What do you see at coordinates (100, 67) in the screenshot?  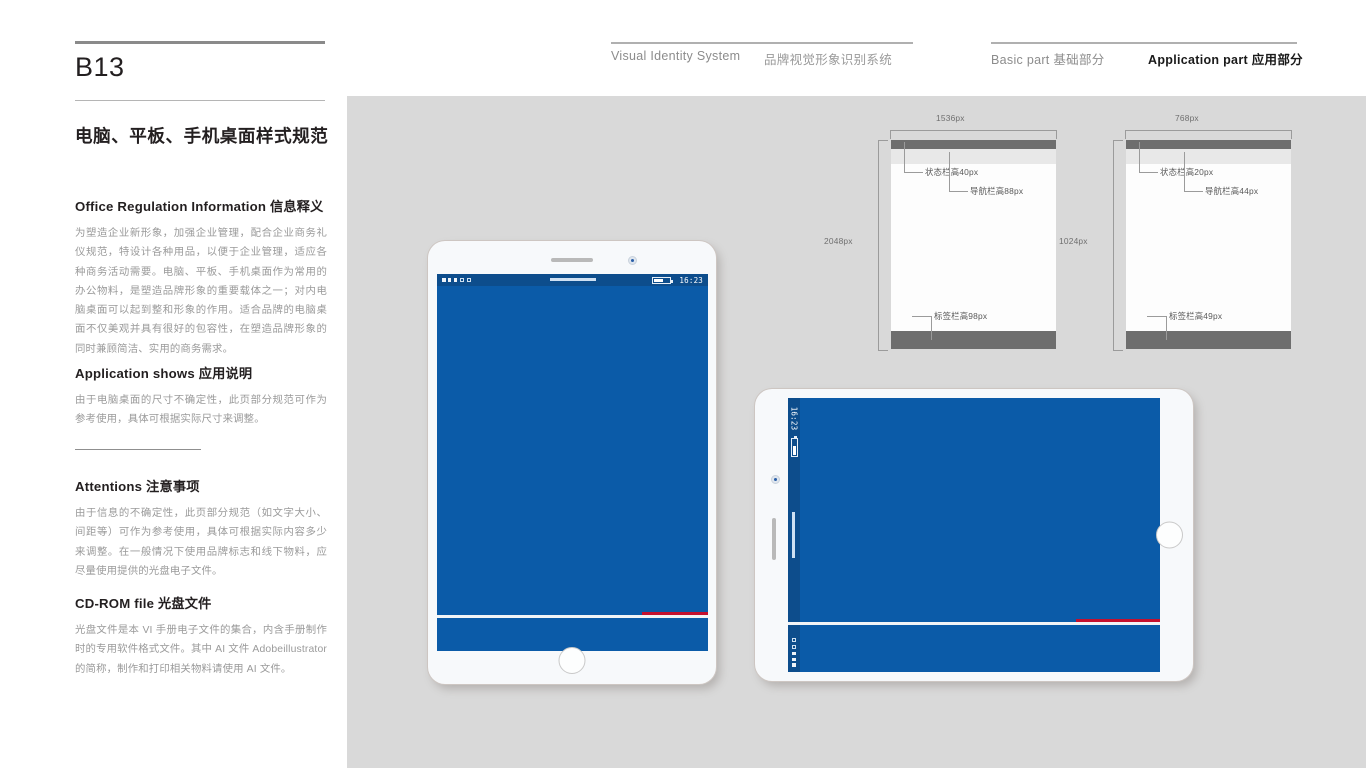 I see `page-code: B13` at bounding box center [100, 67].